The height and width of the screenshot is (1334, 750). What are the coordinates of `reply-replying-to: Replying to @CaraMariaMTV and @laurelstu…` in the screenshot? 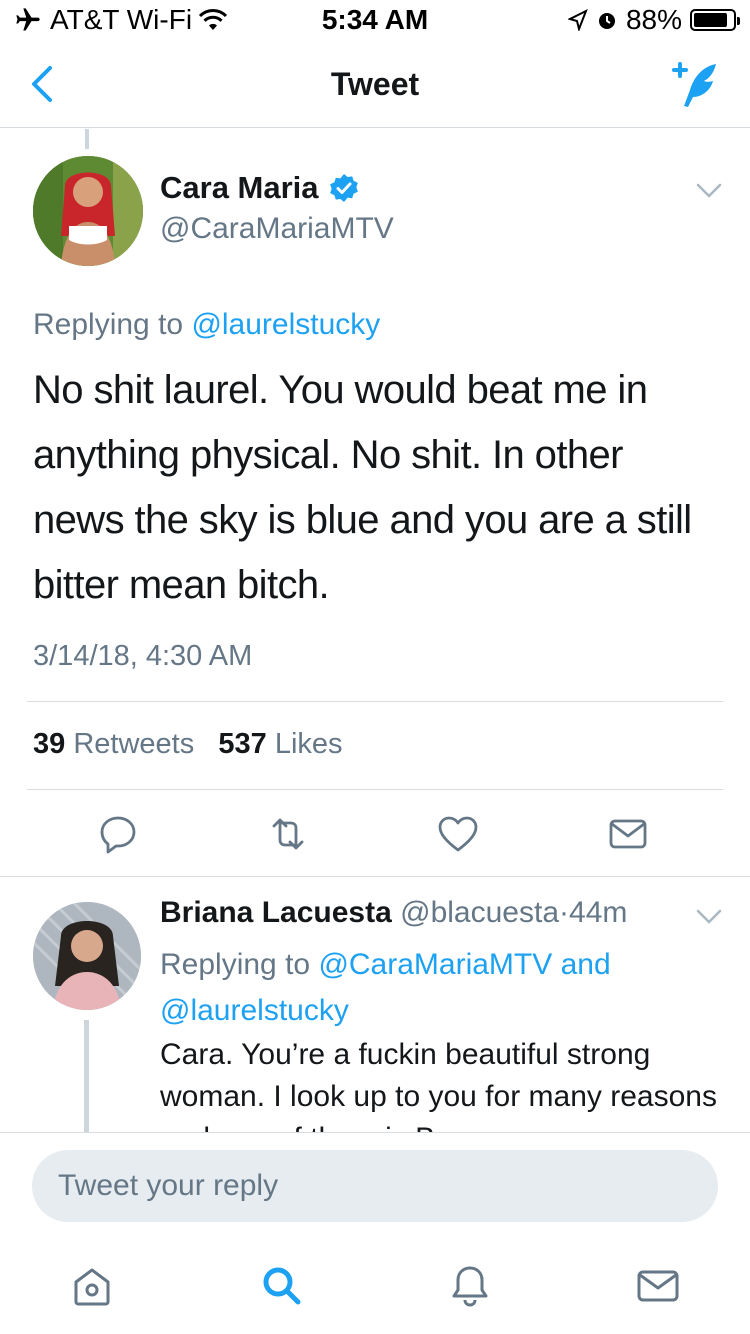 It's located at (430, 988).